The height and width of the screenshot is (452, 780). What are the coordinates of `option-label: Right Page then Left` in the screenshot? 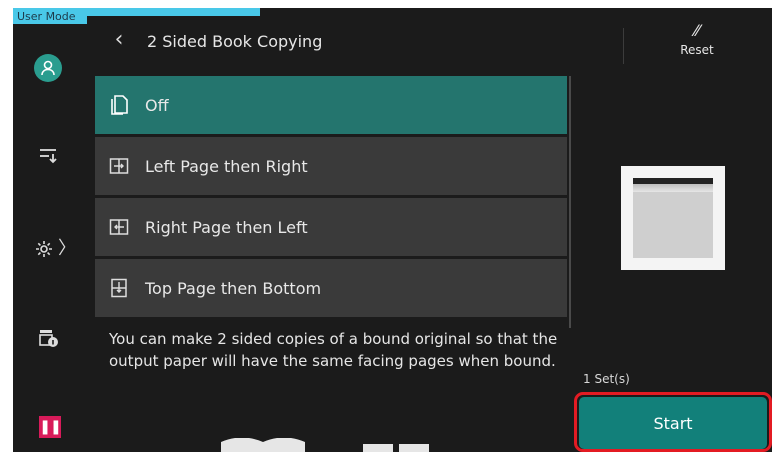 It's located at (226, 227).